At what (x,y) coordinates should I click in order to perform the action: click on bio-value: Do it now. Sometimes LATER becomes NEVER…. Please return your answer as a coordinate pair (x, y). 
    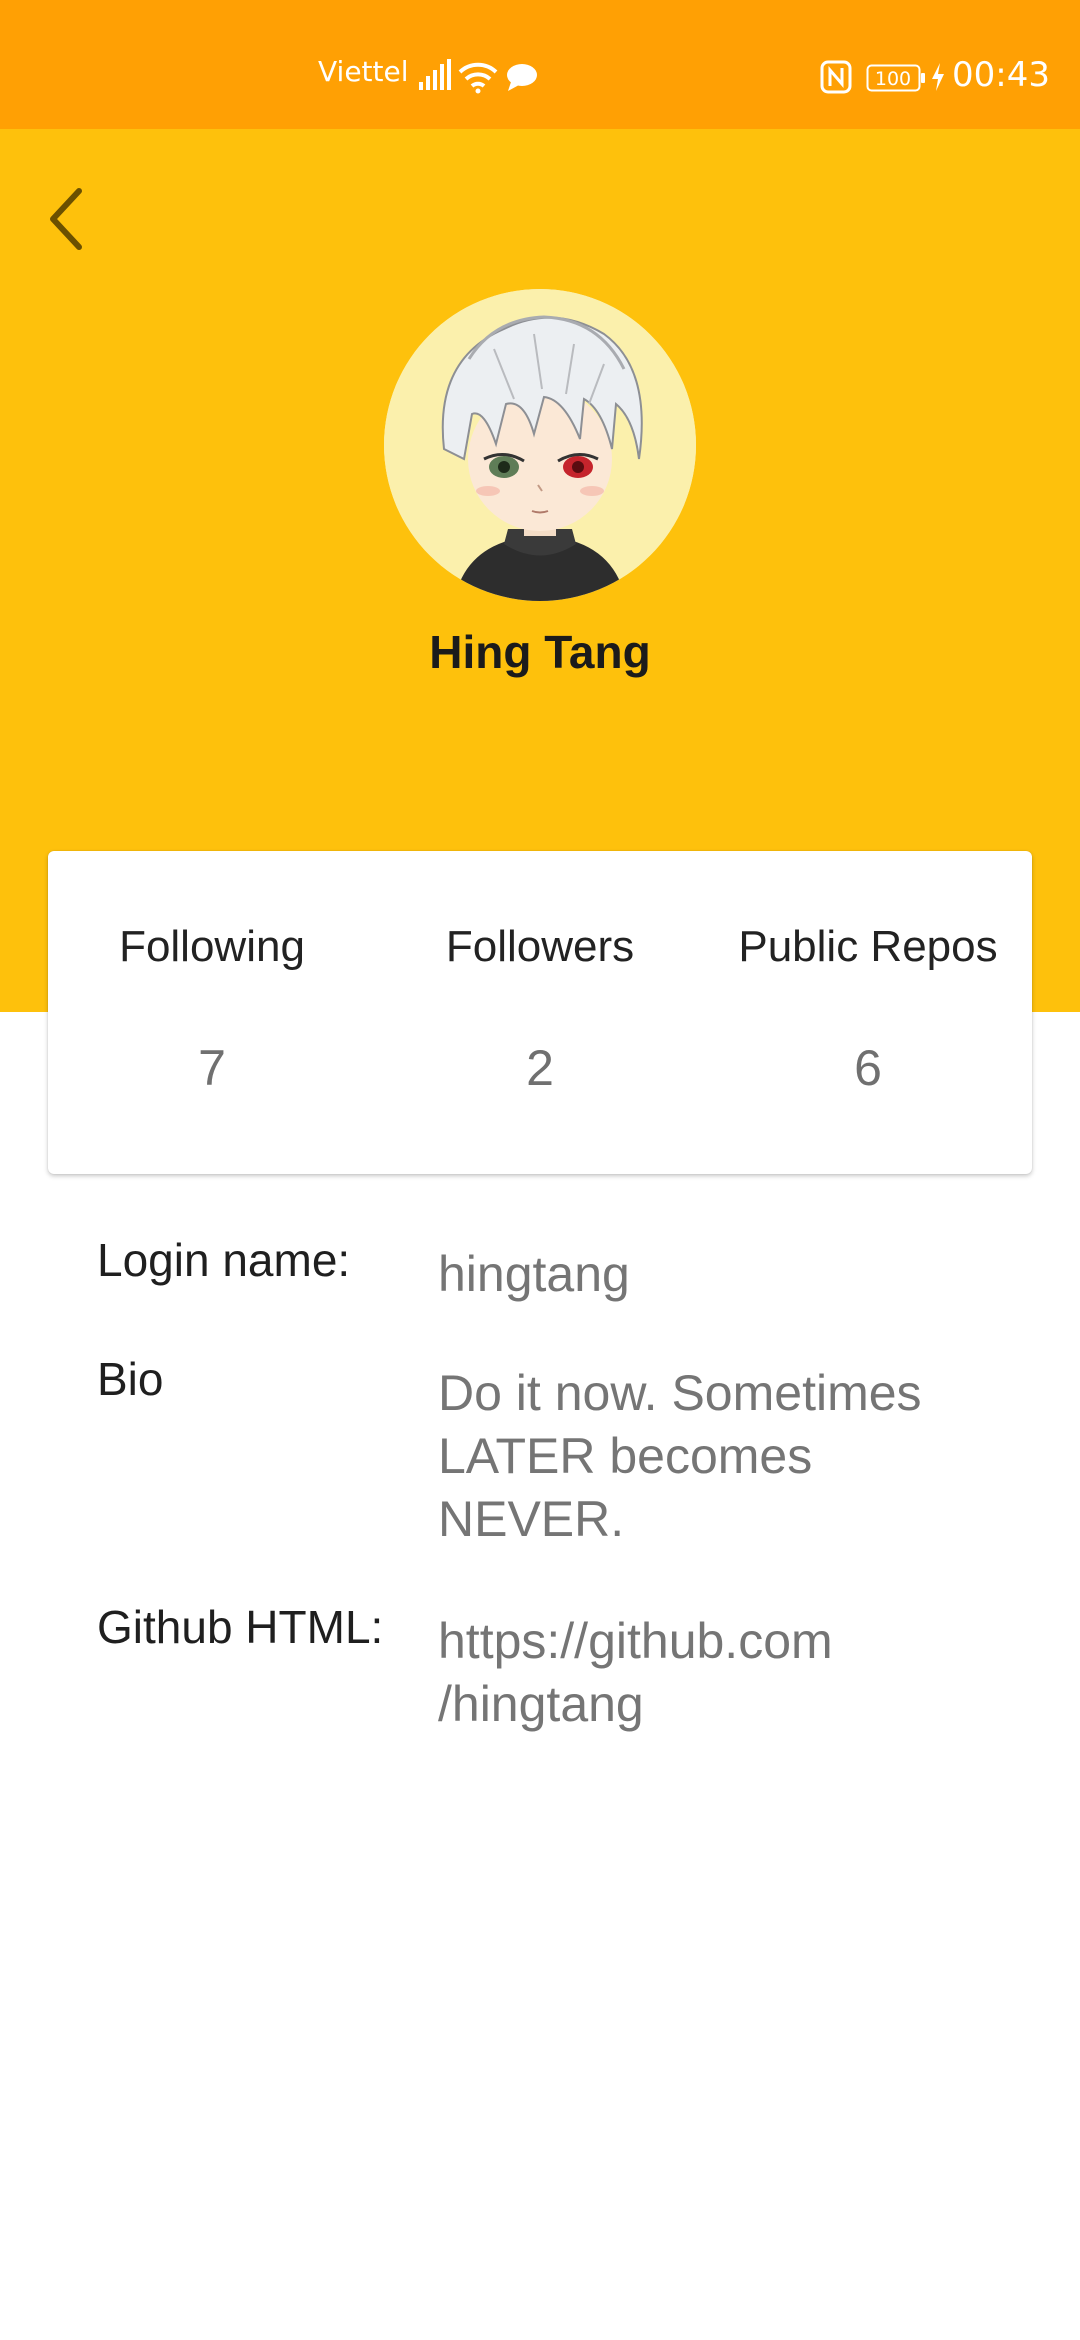
    Looking at the image, I should click on (718, 1456).